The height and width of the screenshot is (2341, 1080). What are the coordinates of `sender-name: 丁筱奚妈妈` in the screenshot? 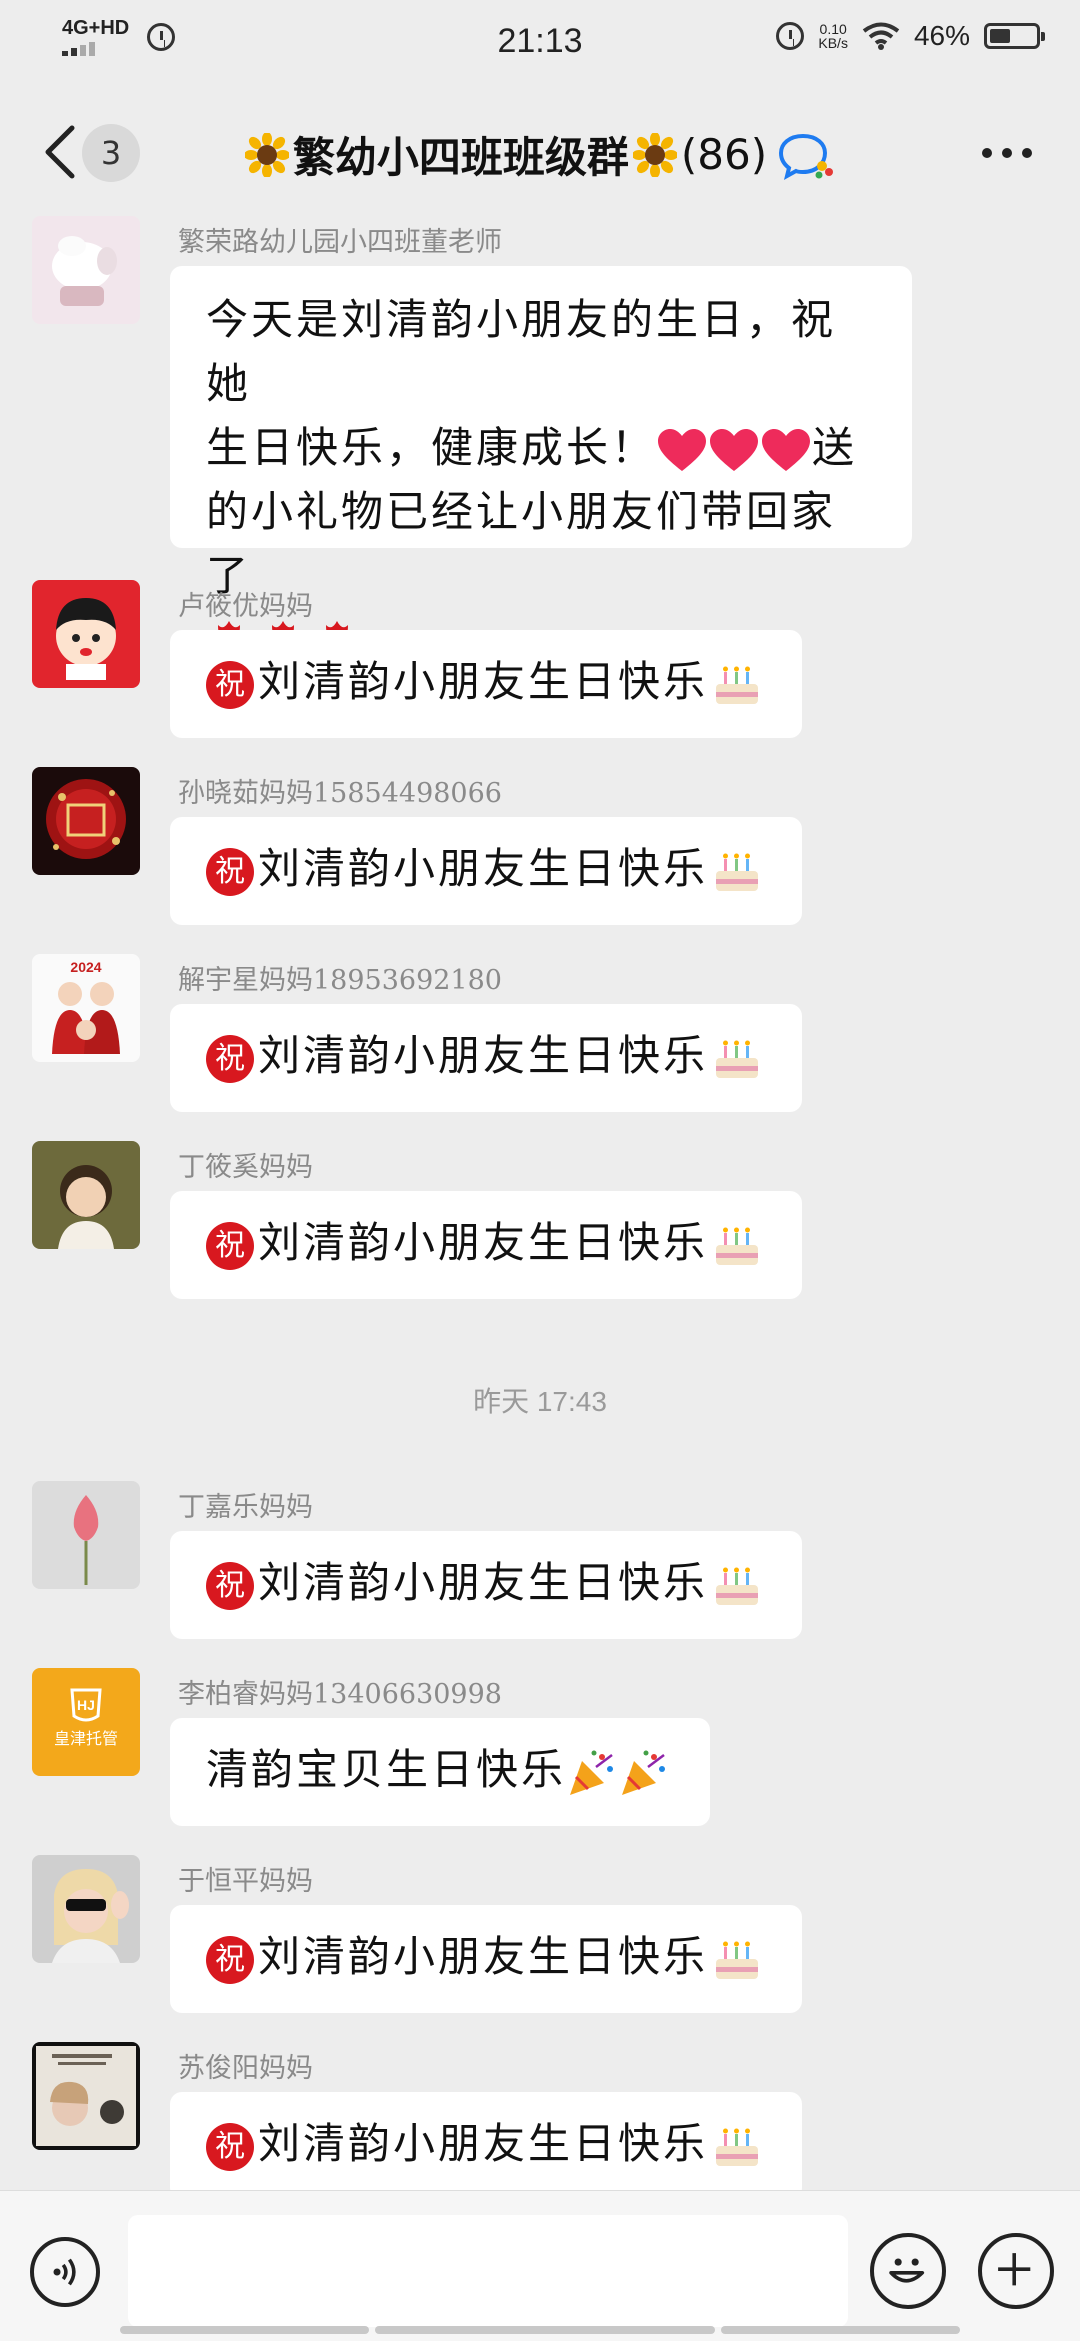 It's located at (245, 1167).